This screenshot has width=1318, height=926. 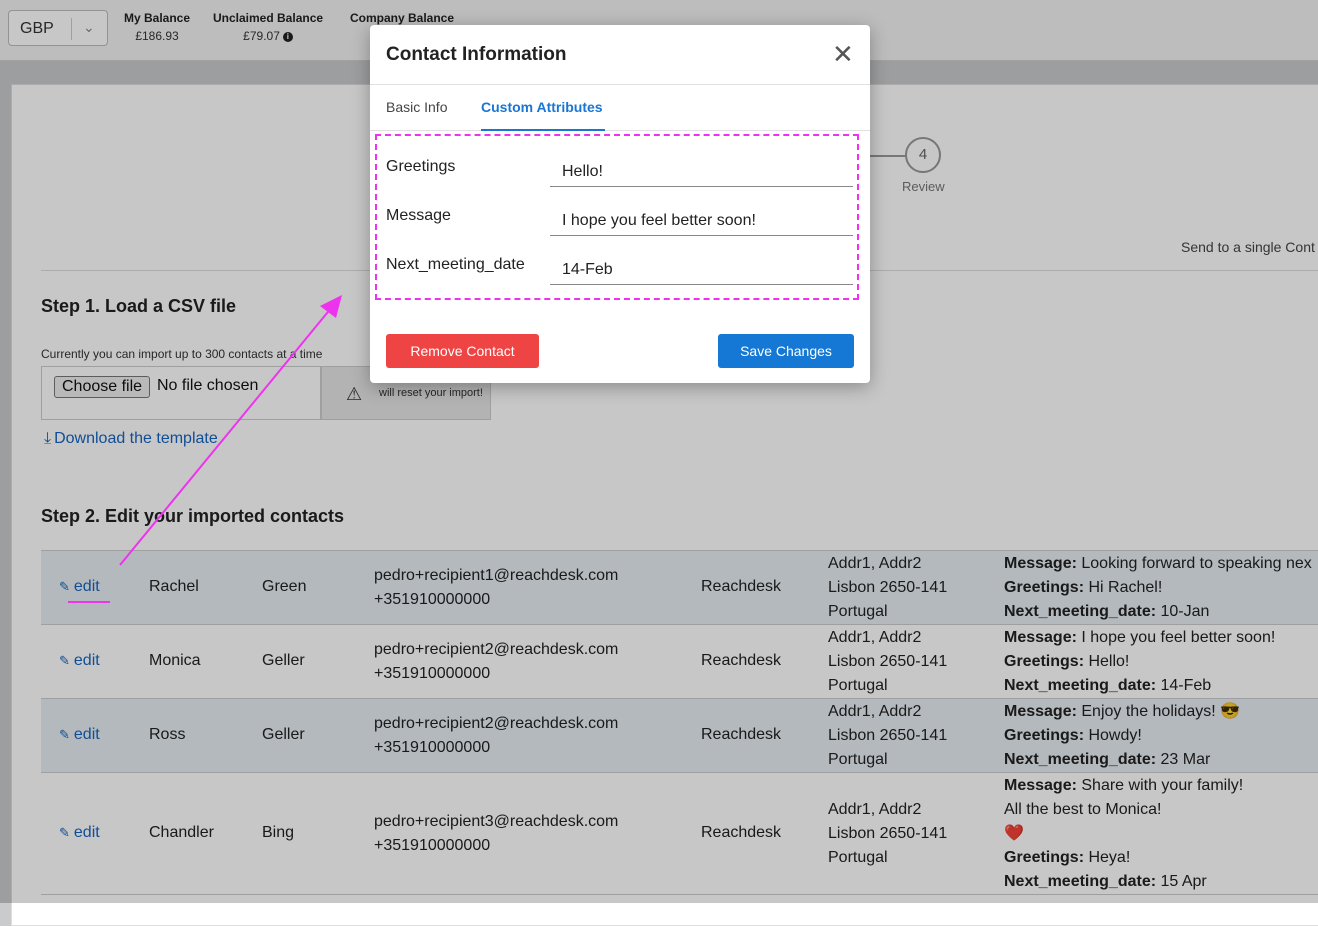 I want to click on tab-custom-attributes: Custom Attributes, so click(x=542, y=107).